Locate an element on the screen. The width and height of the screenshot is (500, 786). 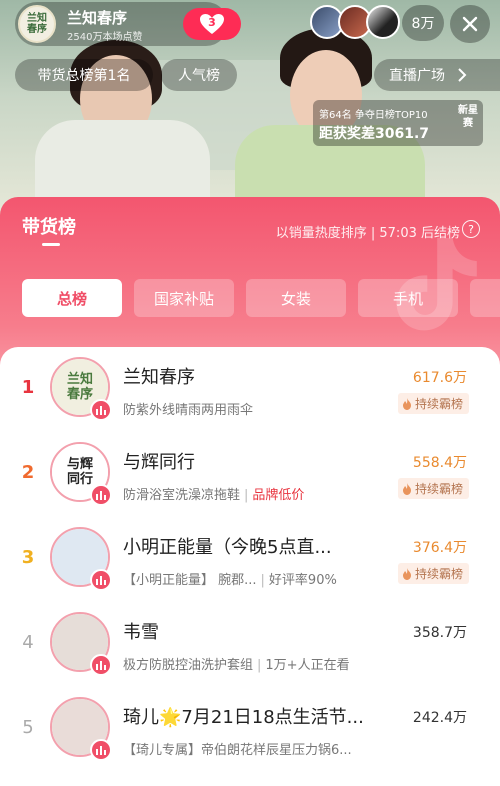
close-icon is located at coordinates (470, 24).